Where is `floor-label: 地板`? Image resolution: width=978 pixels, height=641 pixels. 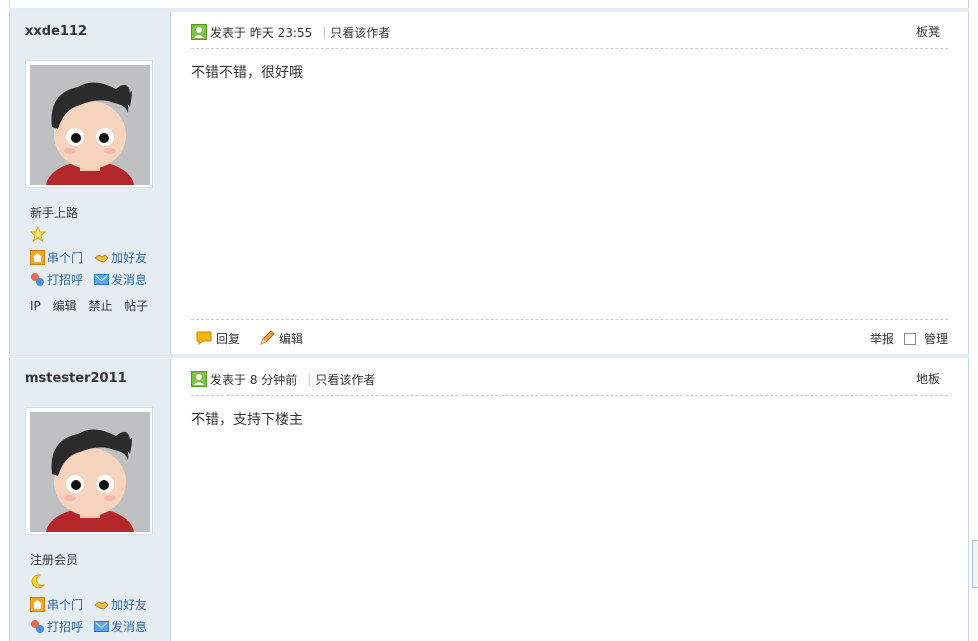
floor-label: 地板 is located at coordinates (928, 378).